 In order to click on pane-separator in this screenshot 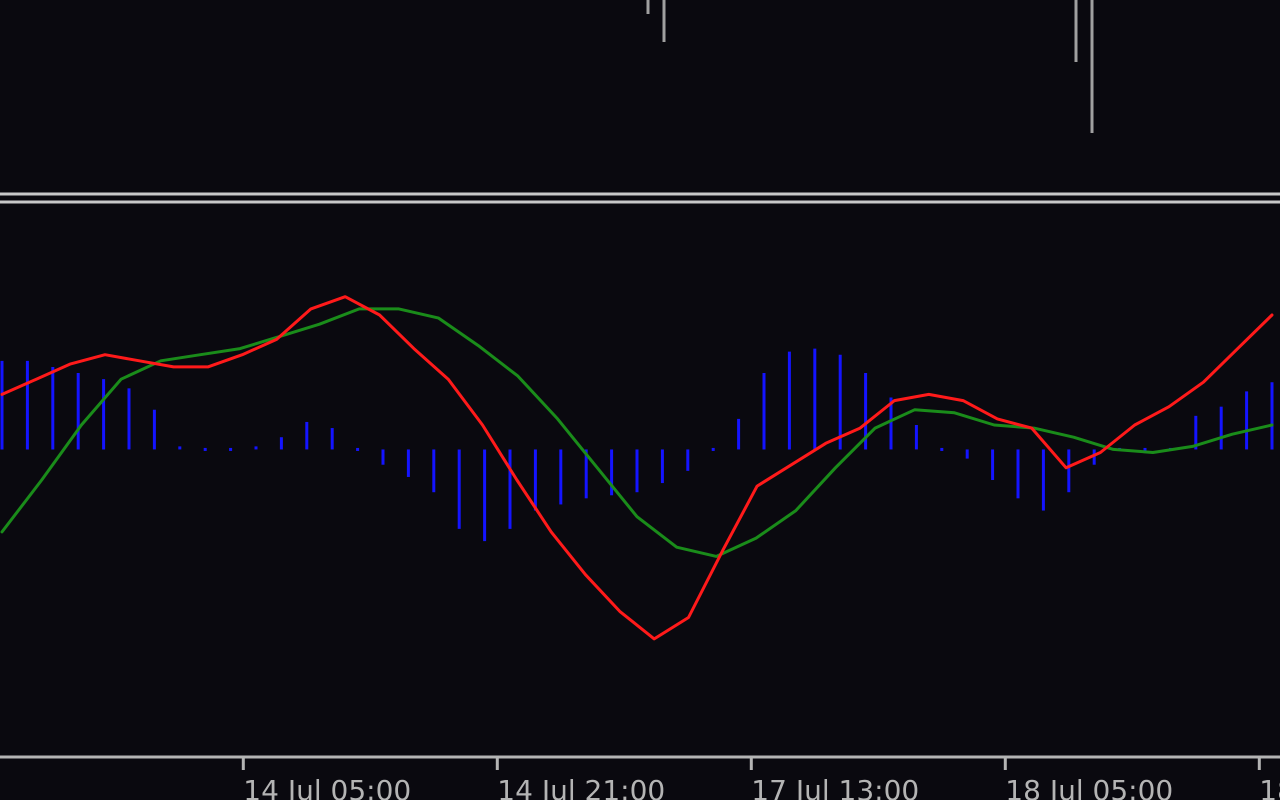, I will do `click(640, 198)`.